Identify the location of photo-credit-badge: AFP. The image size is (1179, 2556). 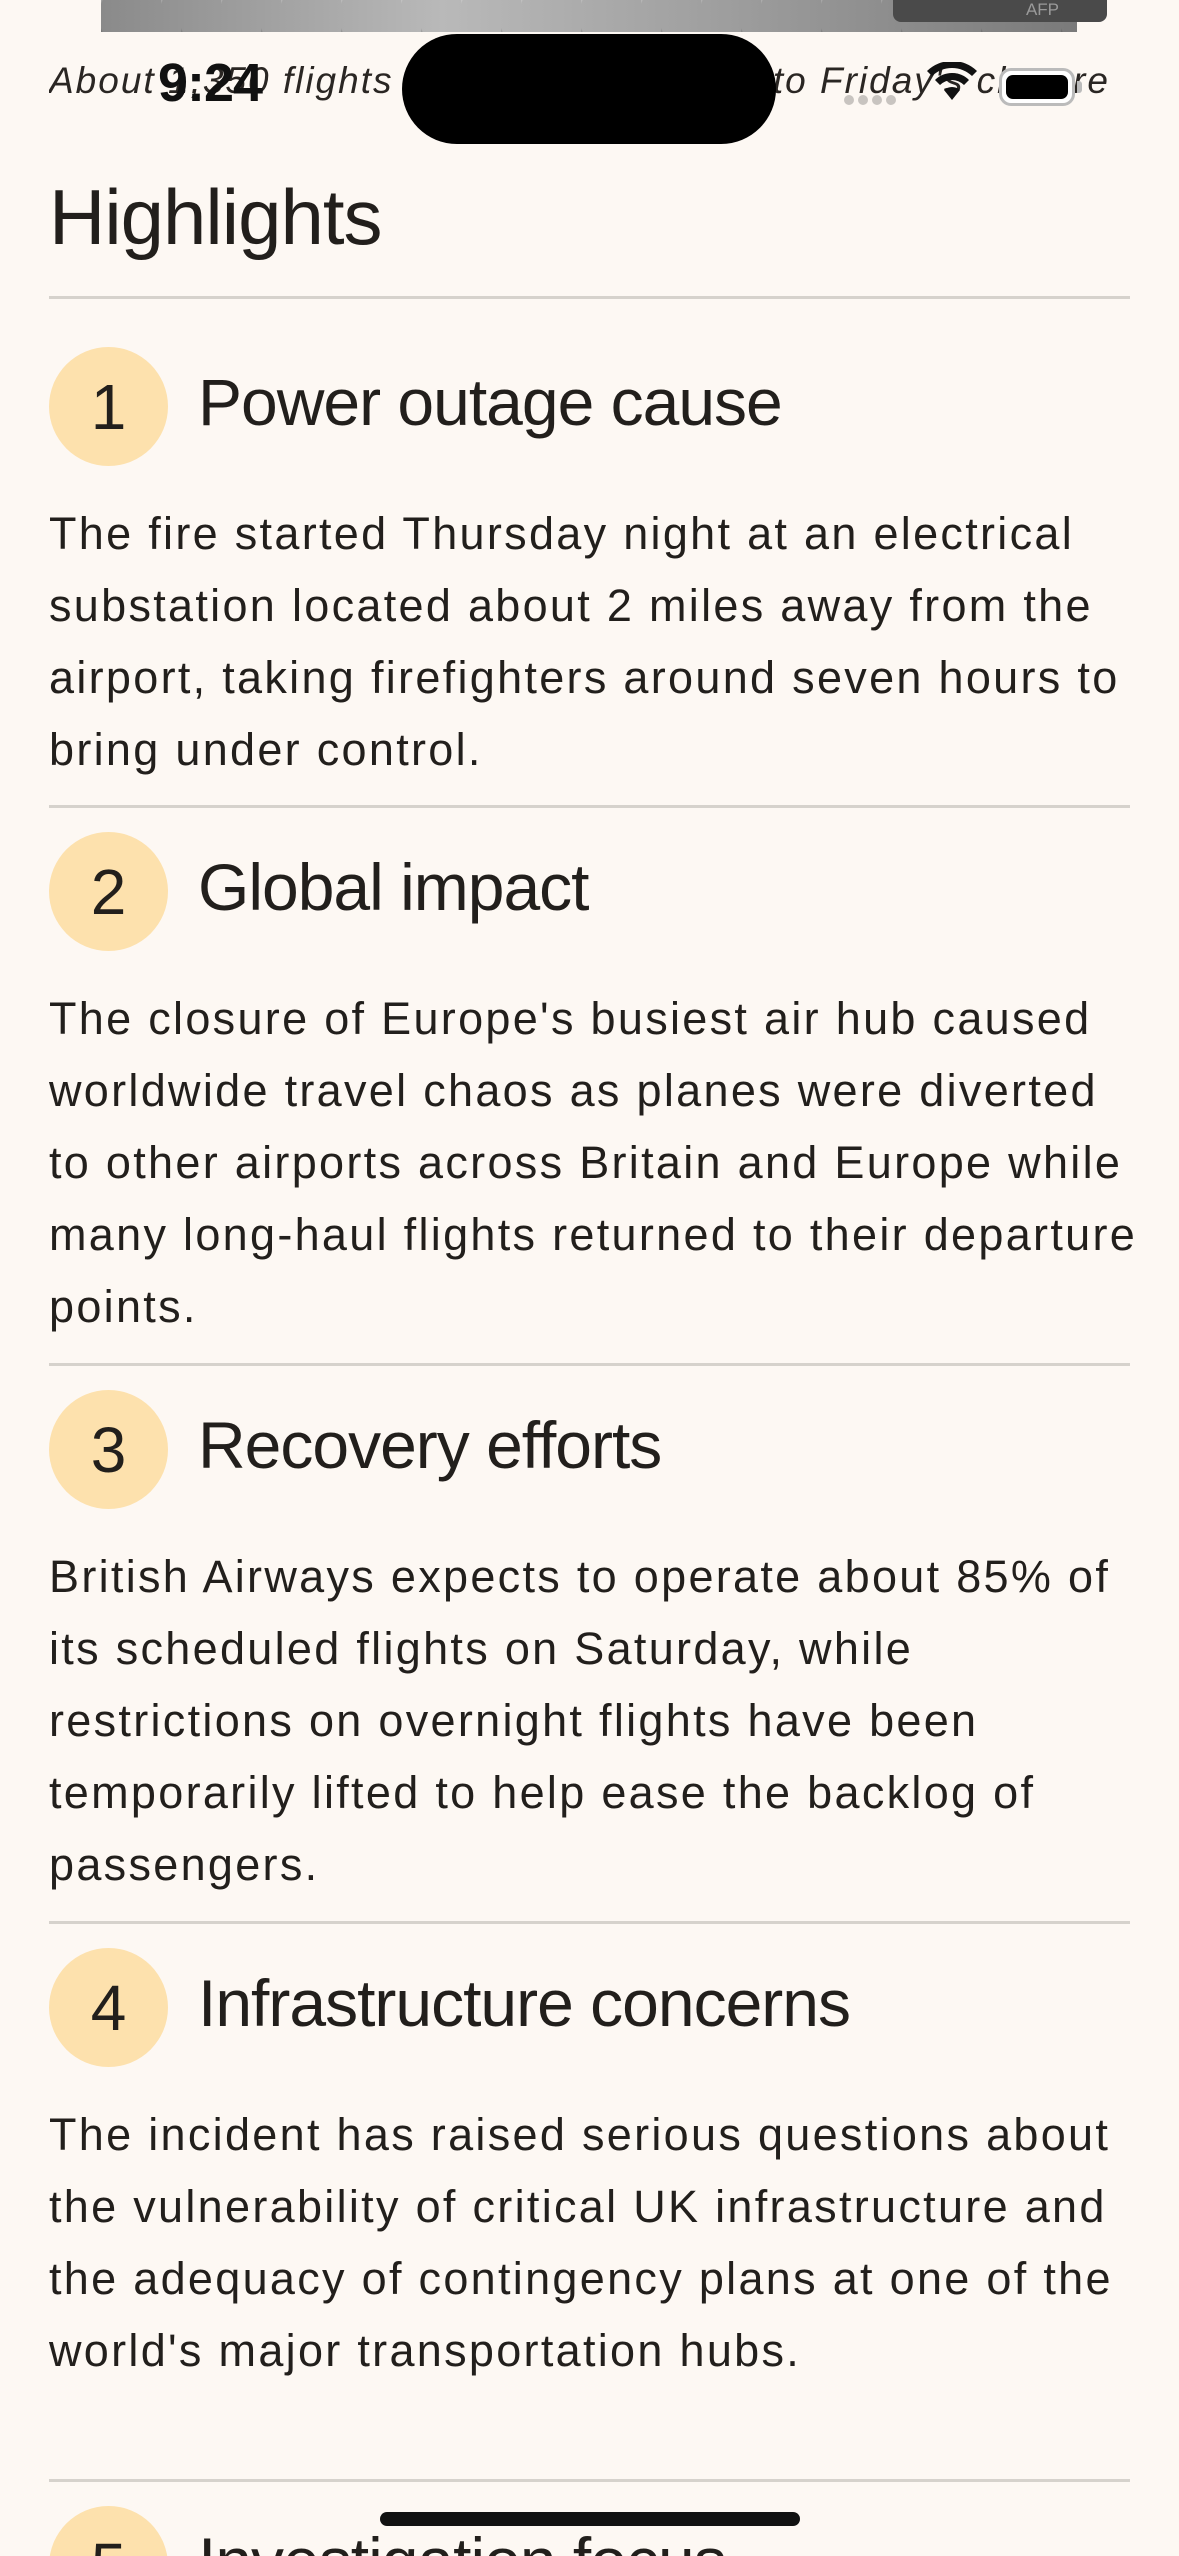
(1000, 11).